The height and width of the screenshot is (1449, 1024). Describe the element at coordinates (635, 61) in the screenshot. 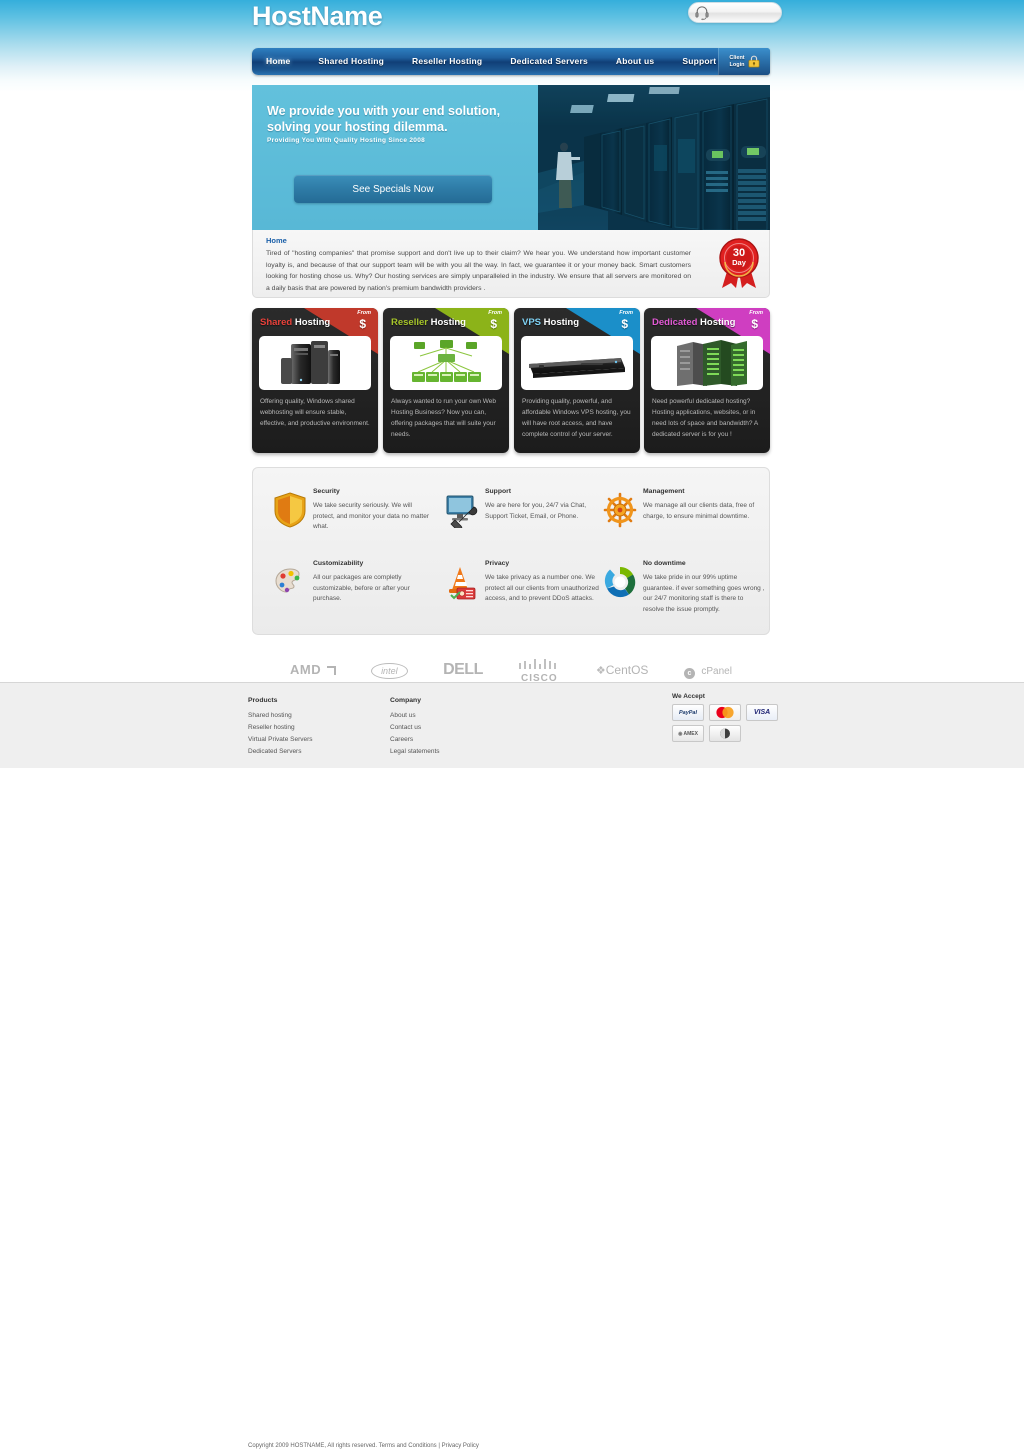

I see `nav-item-about-us: About us` at that location.